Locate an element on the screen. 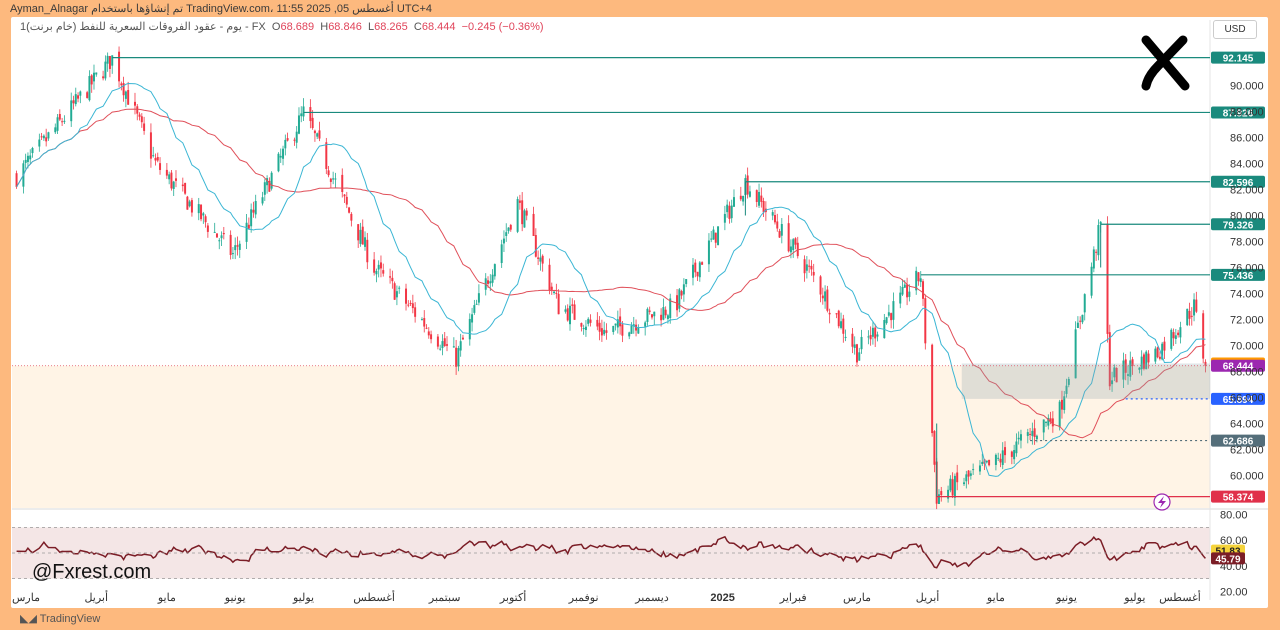  rsi-badge-label: 45.79 is located at coordinates (1227, 559).